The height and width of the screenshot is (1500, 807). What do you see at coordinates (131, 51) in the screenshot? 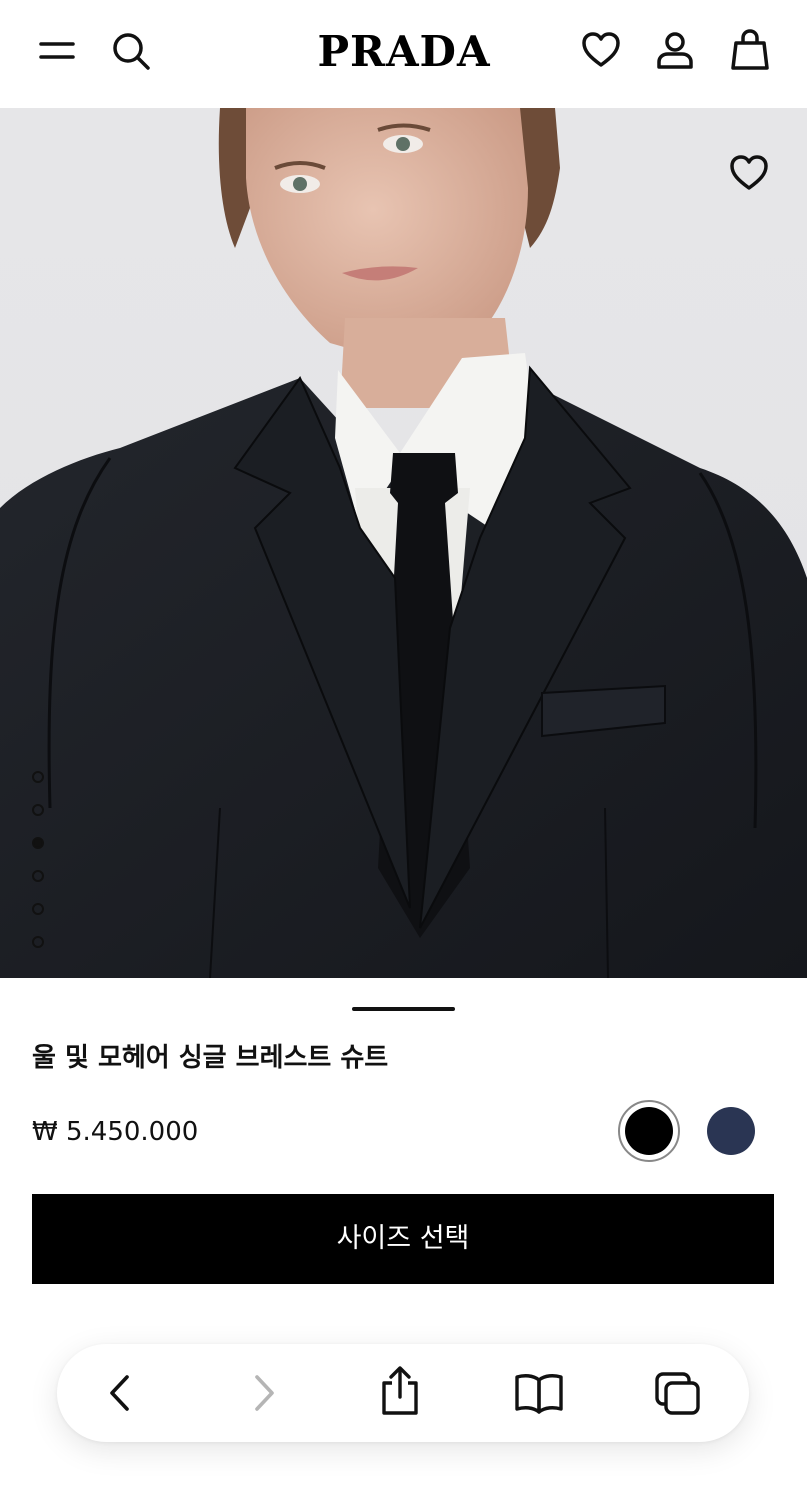
I see `search-icon` at bounding box center [131, 51].